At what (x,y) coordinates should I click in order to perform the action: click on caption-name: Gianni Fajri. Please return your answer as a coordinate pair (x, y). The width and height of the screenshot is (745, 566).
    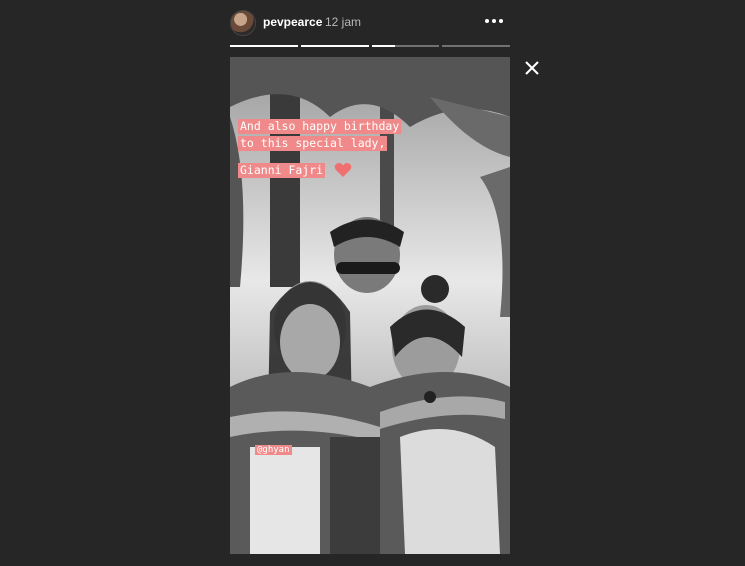
    Looking at the image, I should click on (282, 170).